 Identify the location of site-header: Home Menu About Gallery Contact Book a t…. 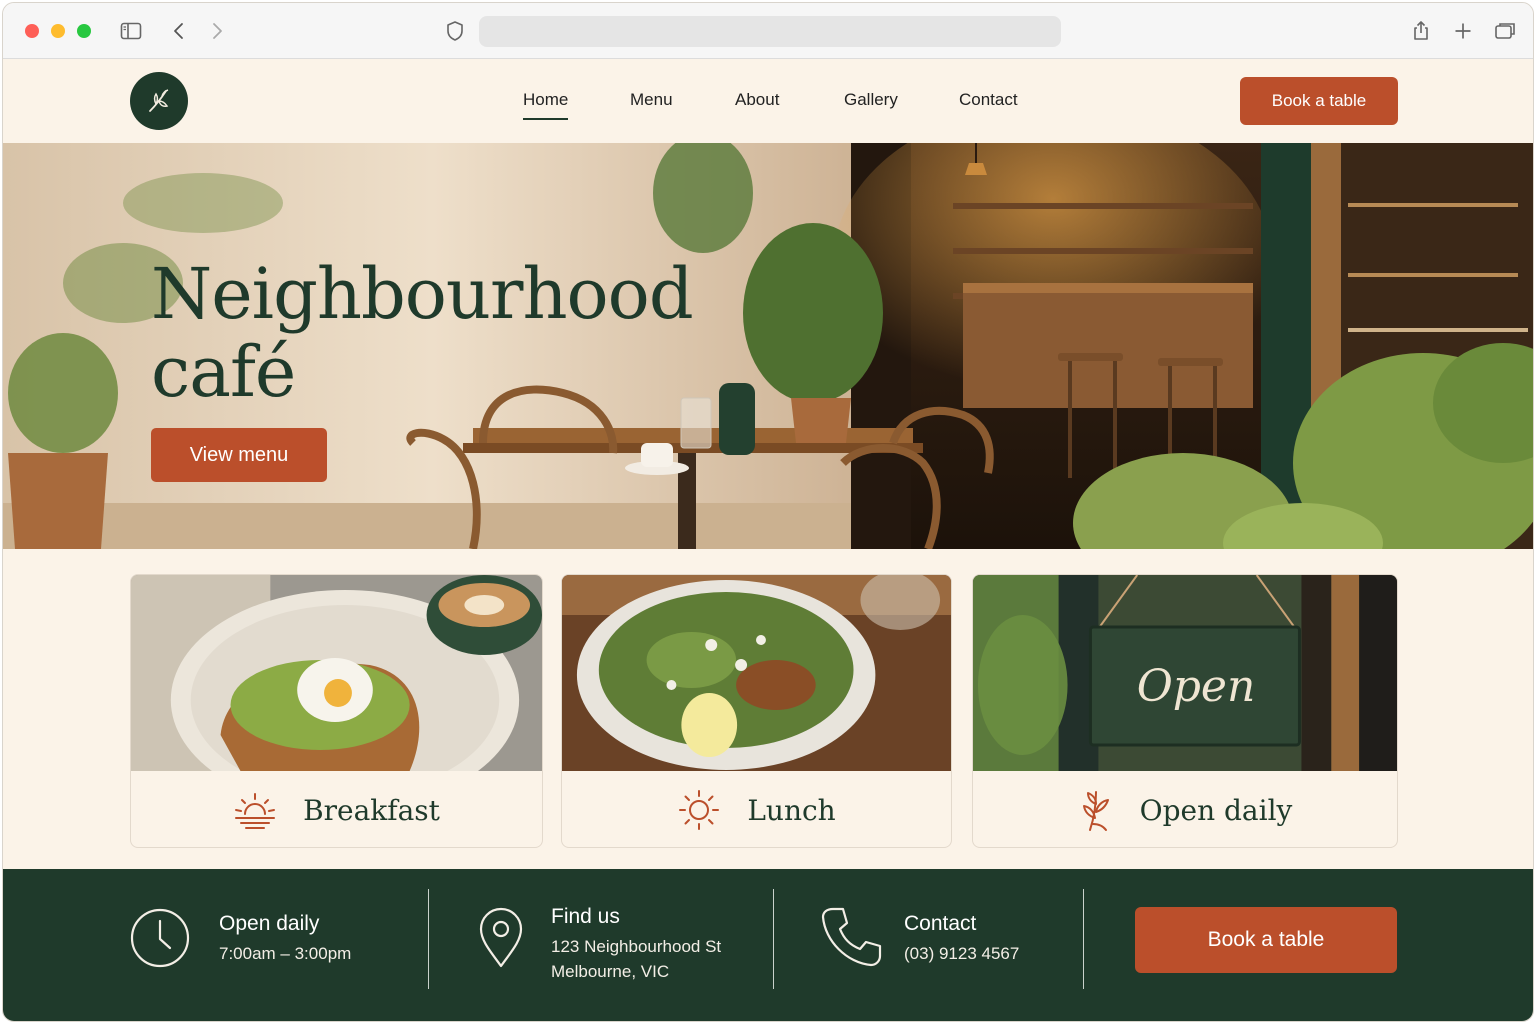
(768, 101).